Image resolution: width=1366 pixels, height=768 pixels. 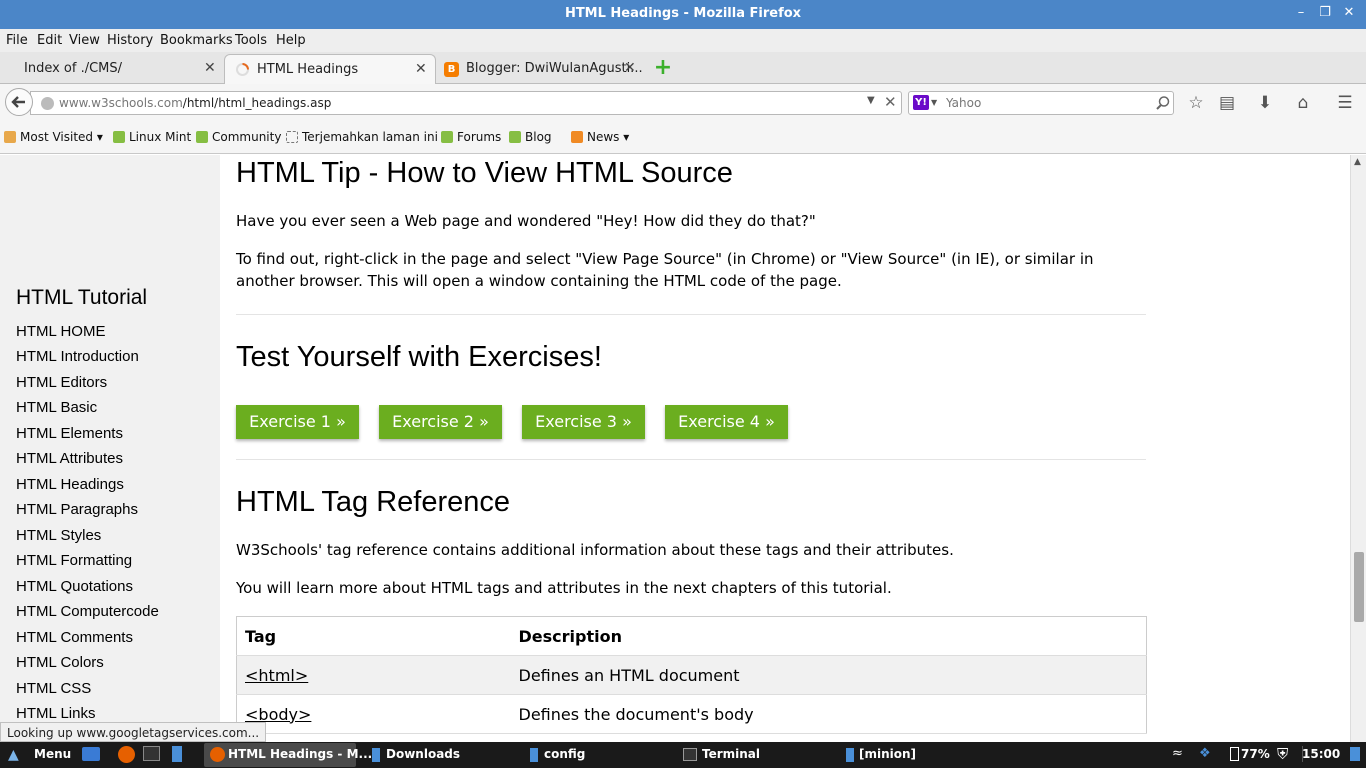 I want to click on tab-label: Index of ./CMS/, so click(x=73, y=68).